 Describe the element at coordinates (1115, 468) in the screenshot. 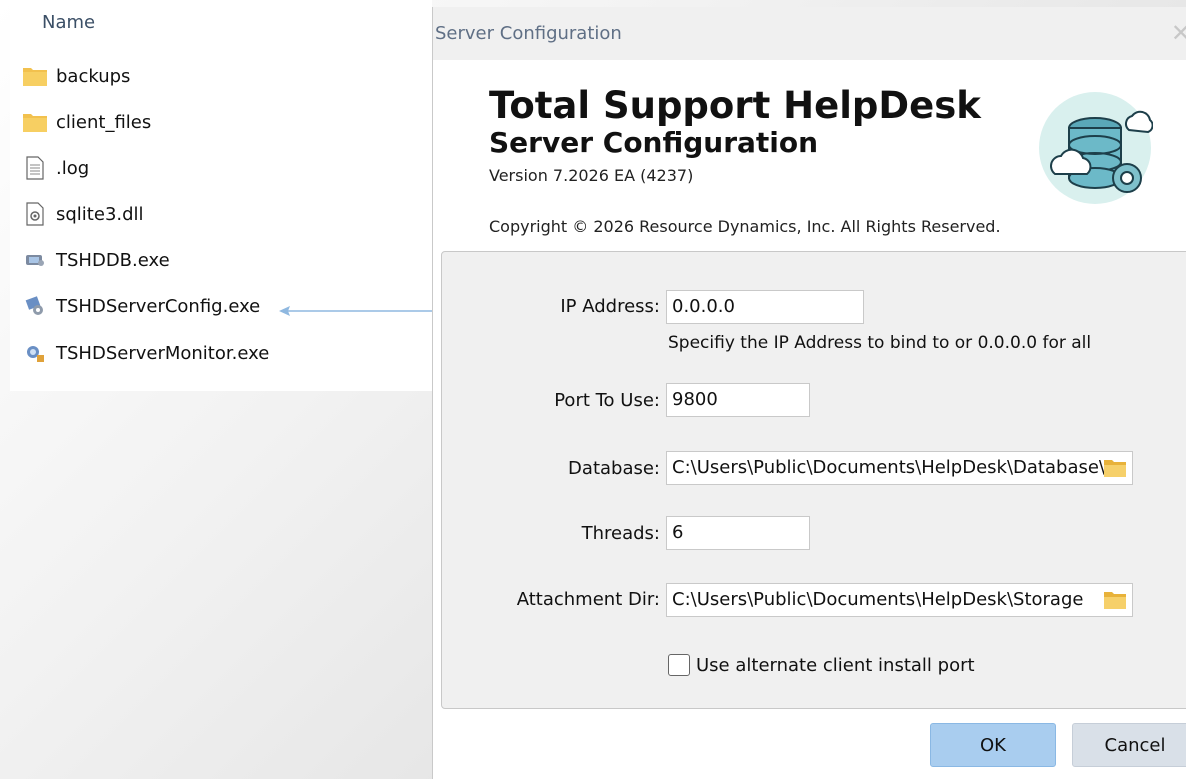

I see `database-folder-icon` at that location.